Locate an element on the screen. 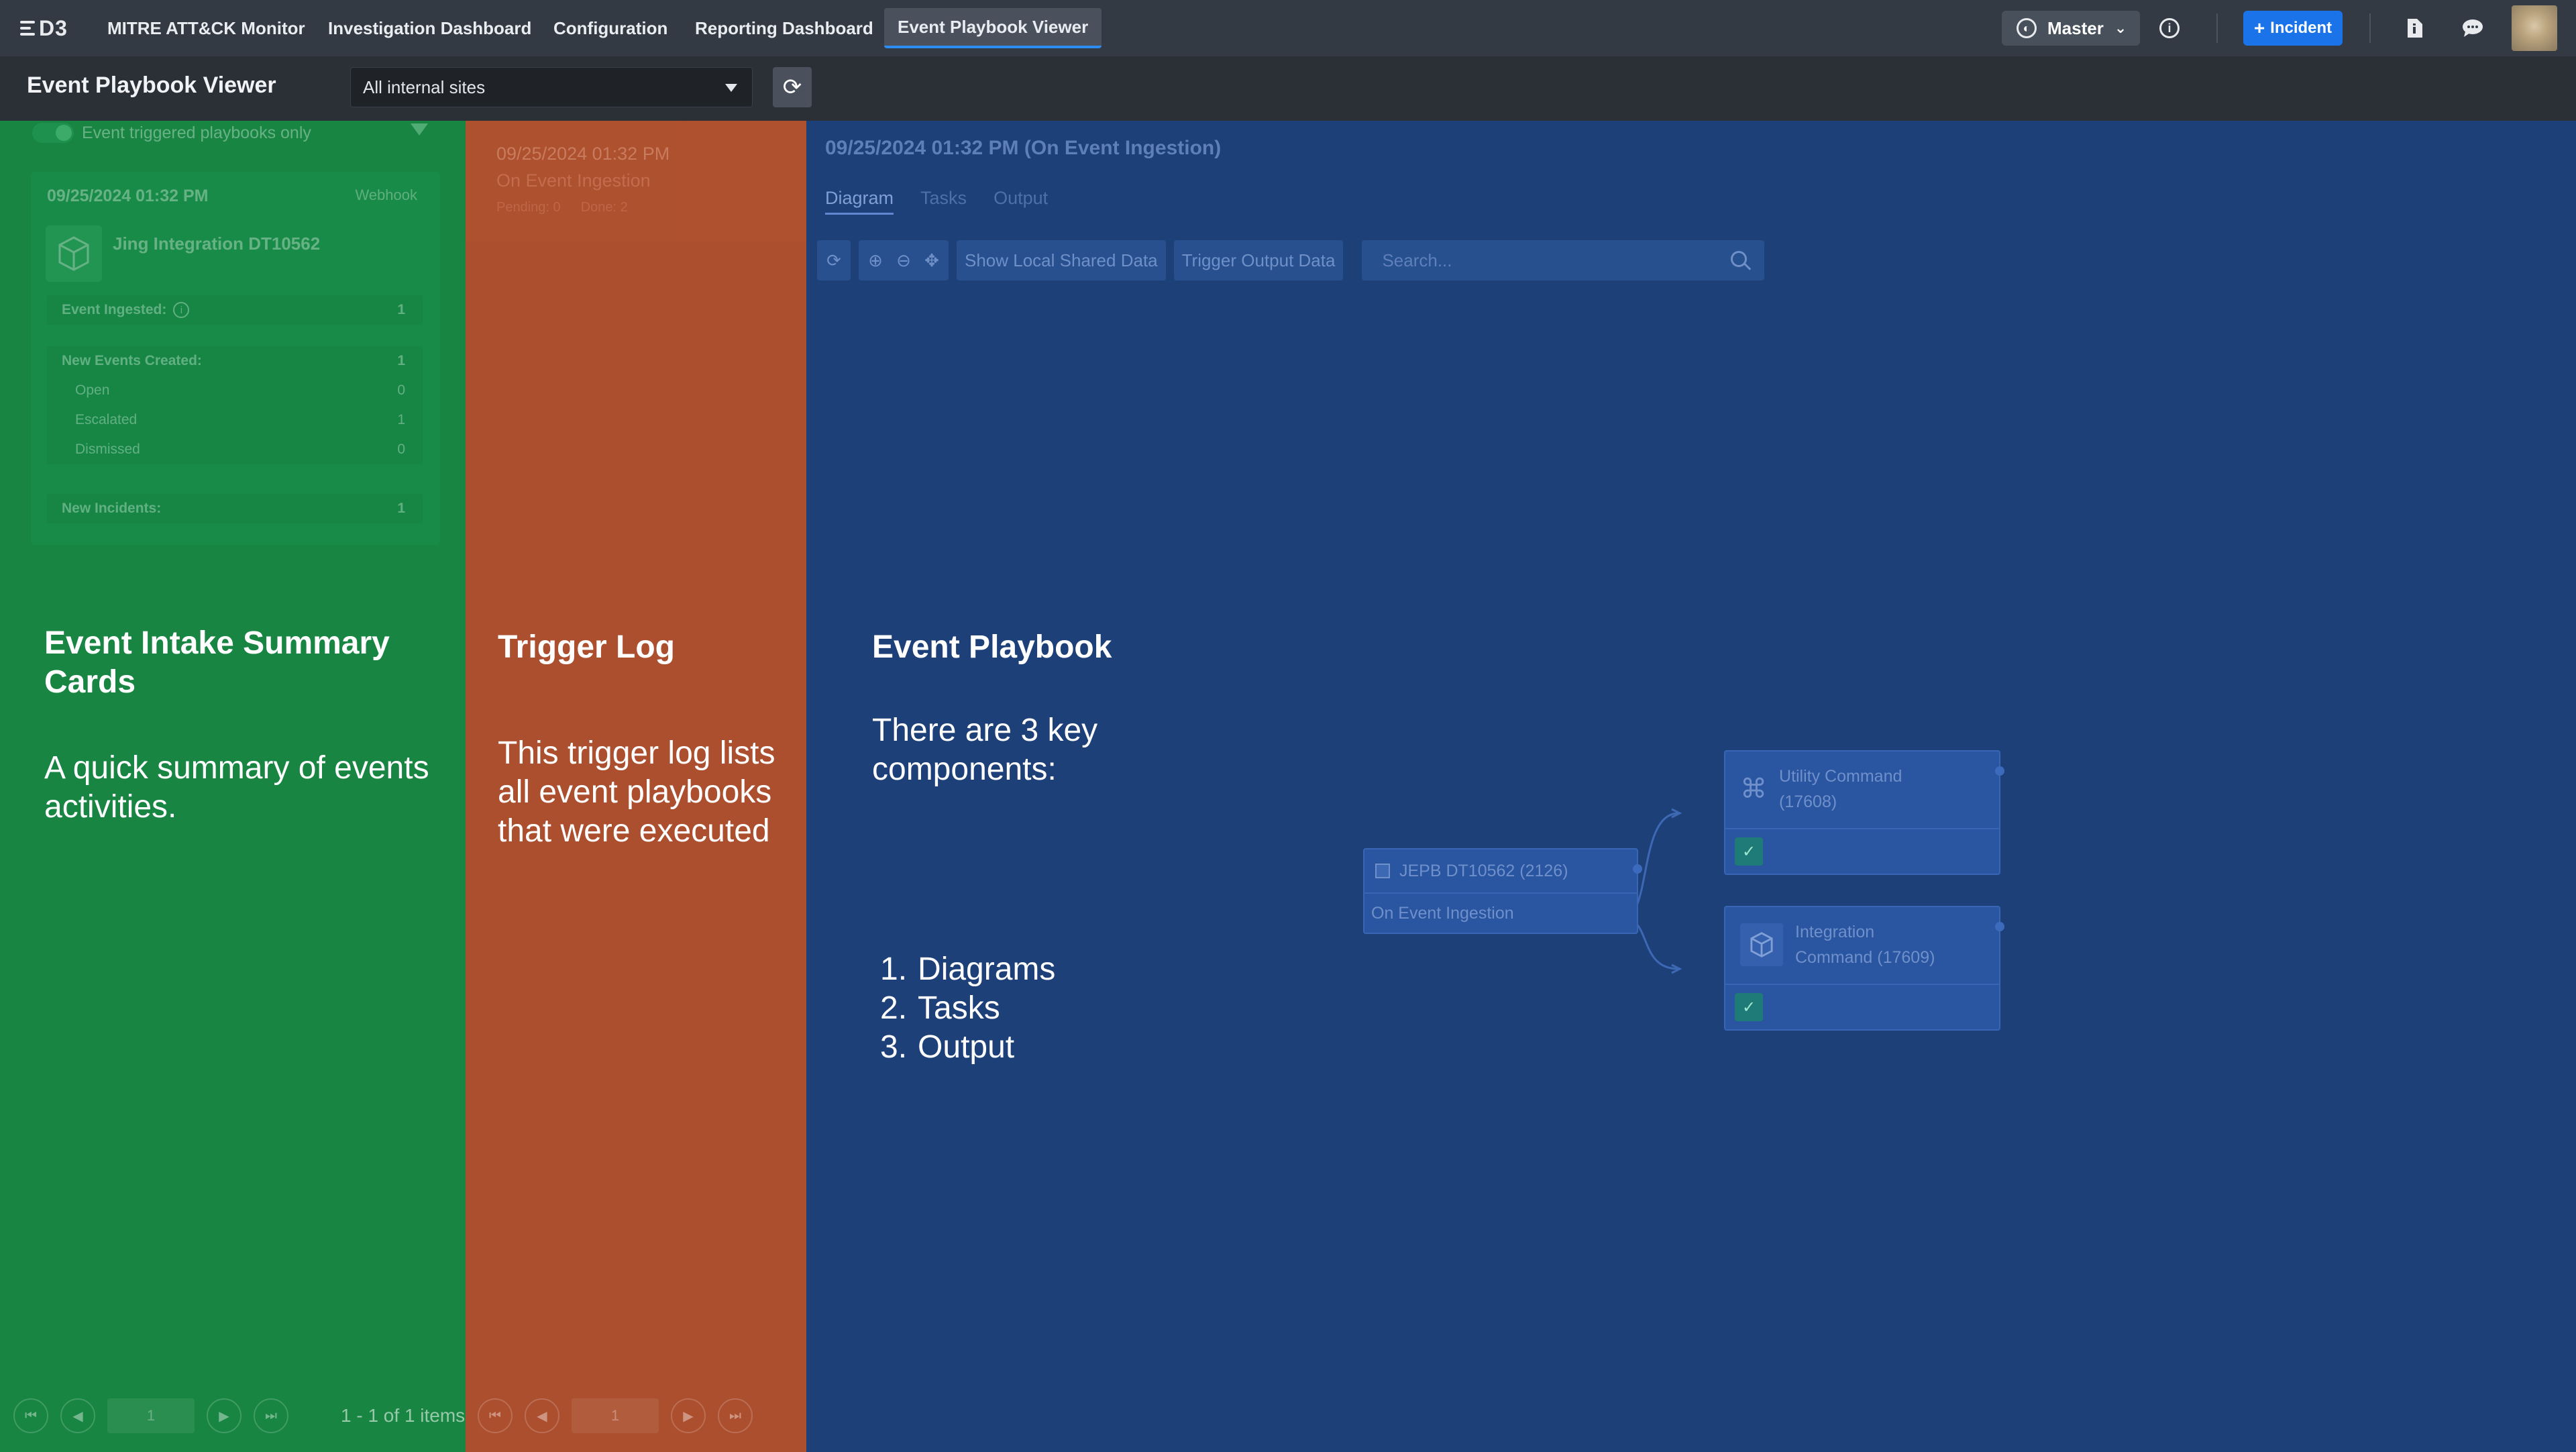 The width and height of the screenshot is (2576, 1452). nav-tab-investigation: Investigation Dashboard is located at coordinates (429, 28).